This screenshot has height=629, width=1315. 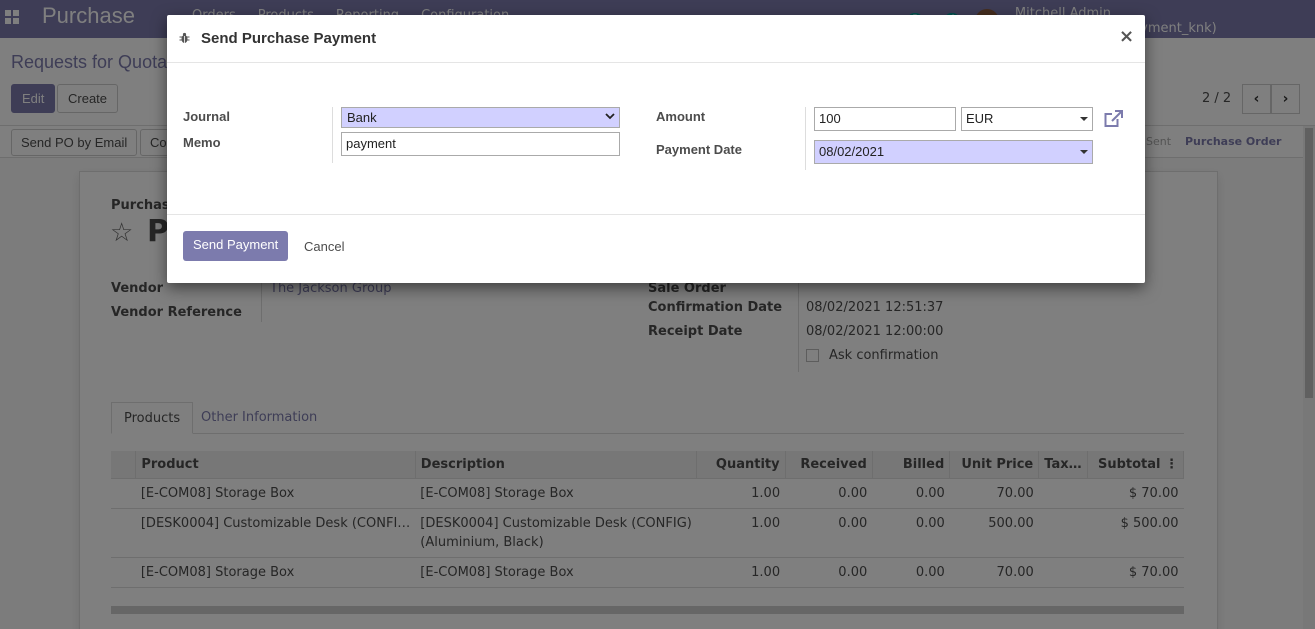 I want to click on payment-date-label: Payment Date, so click(x=699, y=149).